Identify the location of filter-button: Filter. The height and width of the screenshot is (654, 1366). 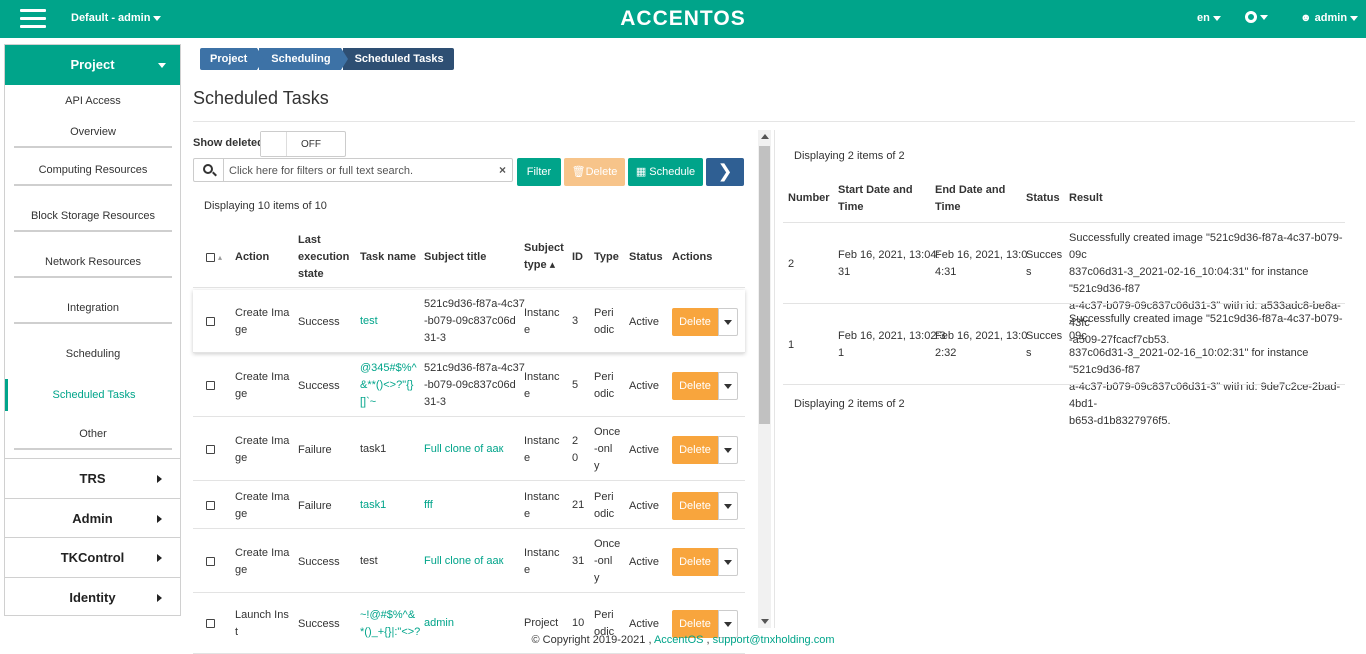
(539, 172).